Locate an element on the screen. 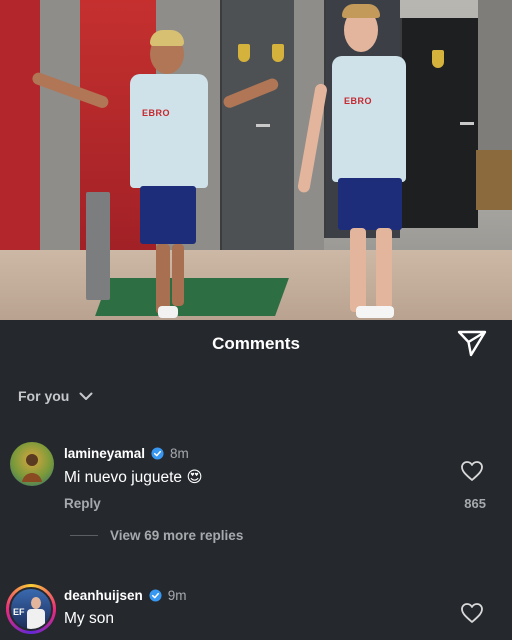  comment-username: deanhuijsen is located at coordinates (103, 595).